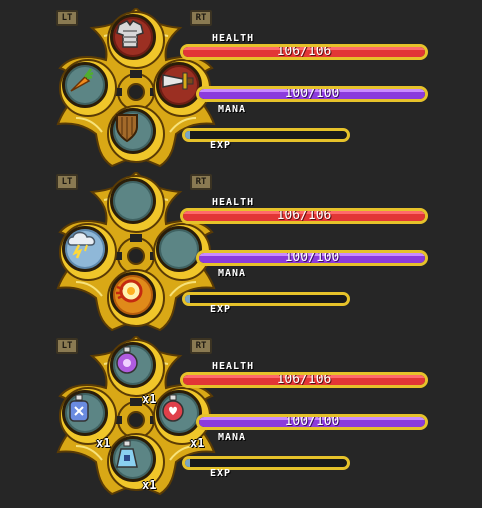 This screenshot has width=482, height=508. I want to click on radial-item-wheel: x1 x1 x1 x1, so click(136, 416).